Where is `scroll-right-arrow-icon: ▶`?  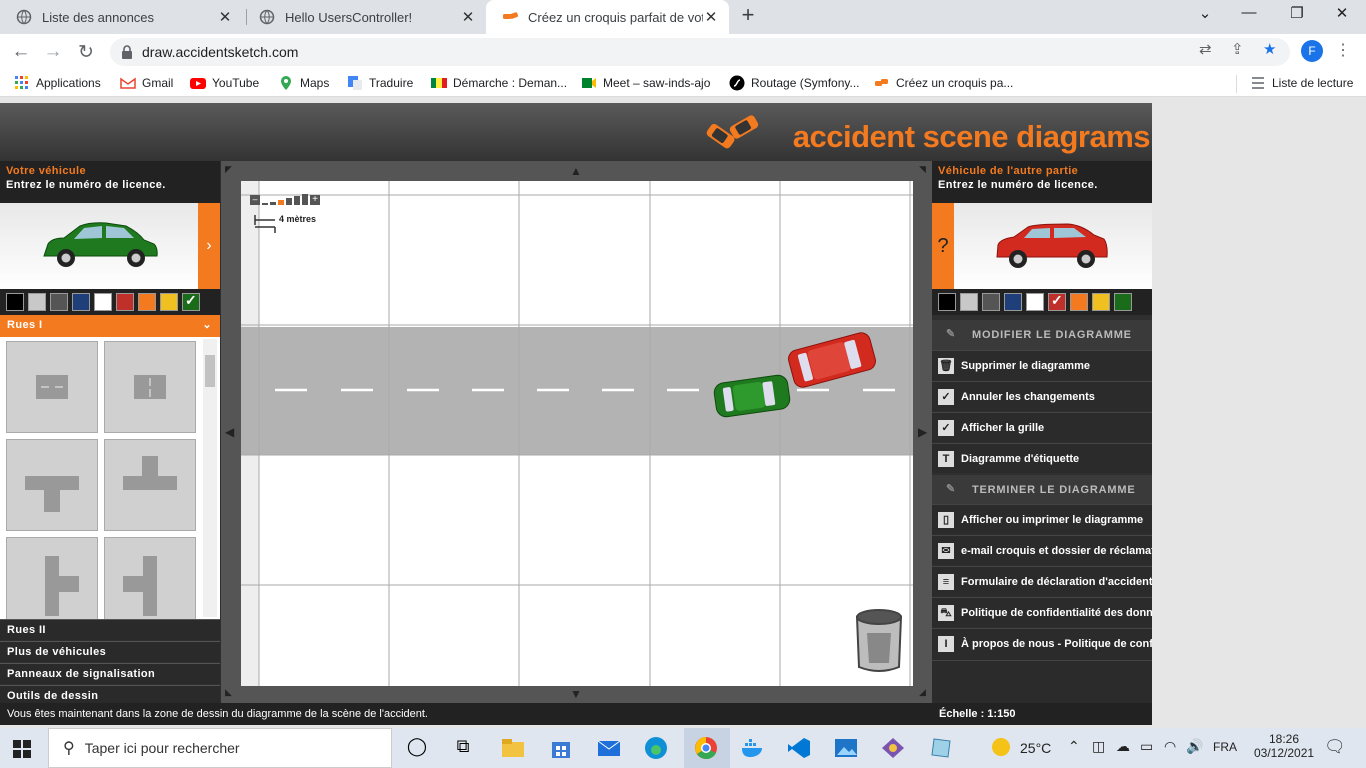 scroll-right-arrow-icon: ▶ is located at coordinates (922, 432).